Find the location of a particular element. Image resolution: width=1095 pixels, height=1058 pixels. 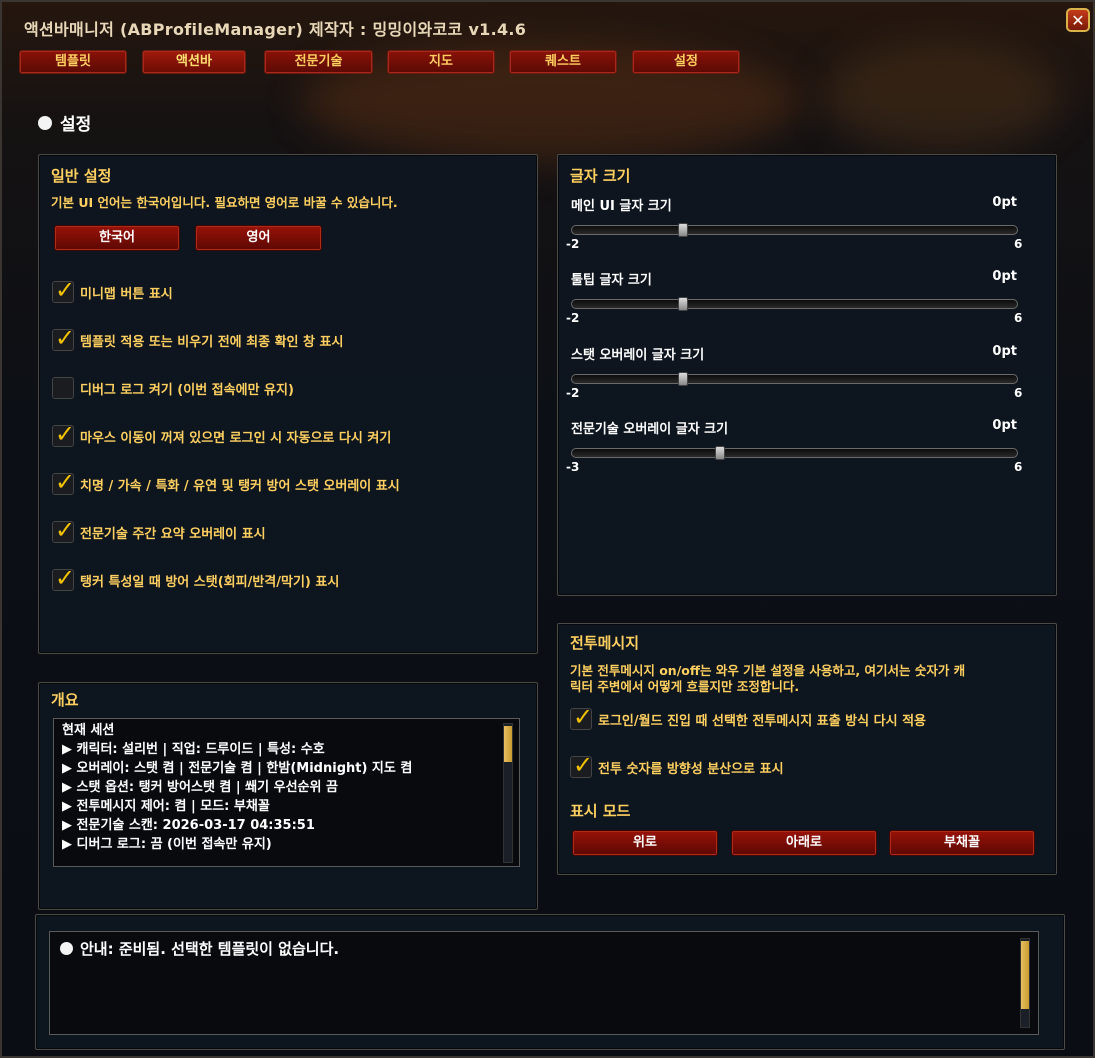

korean-button: 한국어 is located at coordinates (117, 238).